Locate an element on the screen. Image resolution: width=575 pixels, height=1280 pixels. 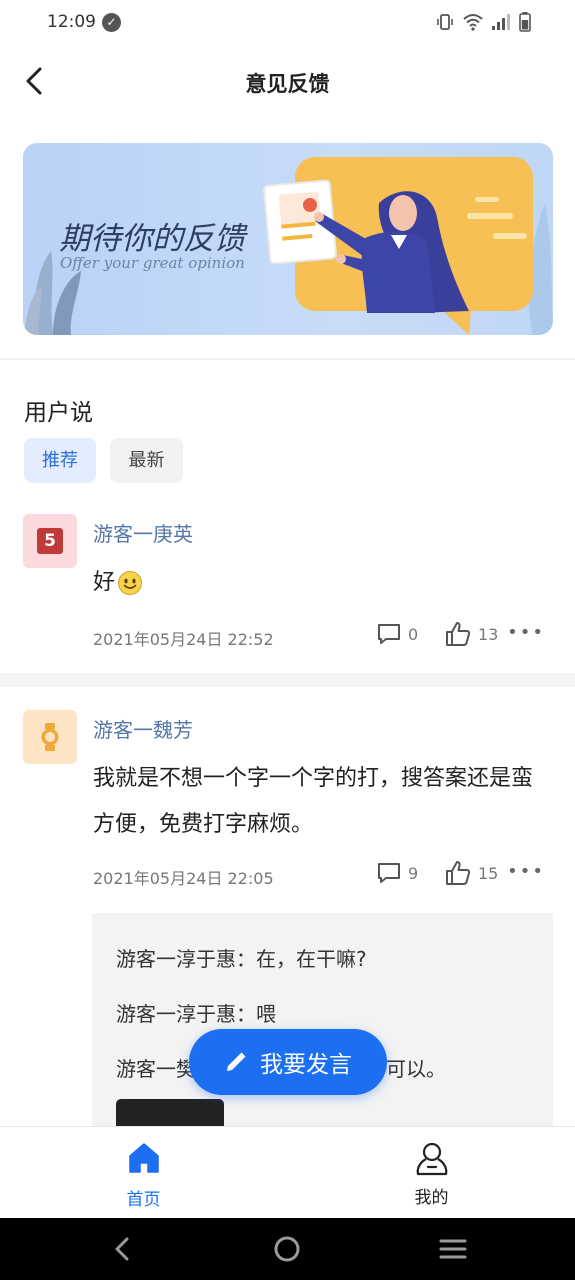
wifi-icon is located at coordinates (473, 22).